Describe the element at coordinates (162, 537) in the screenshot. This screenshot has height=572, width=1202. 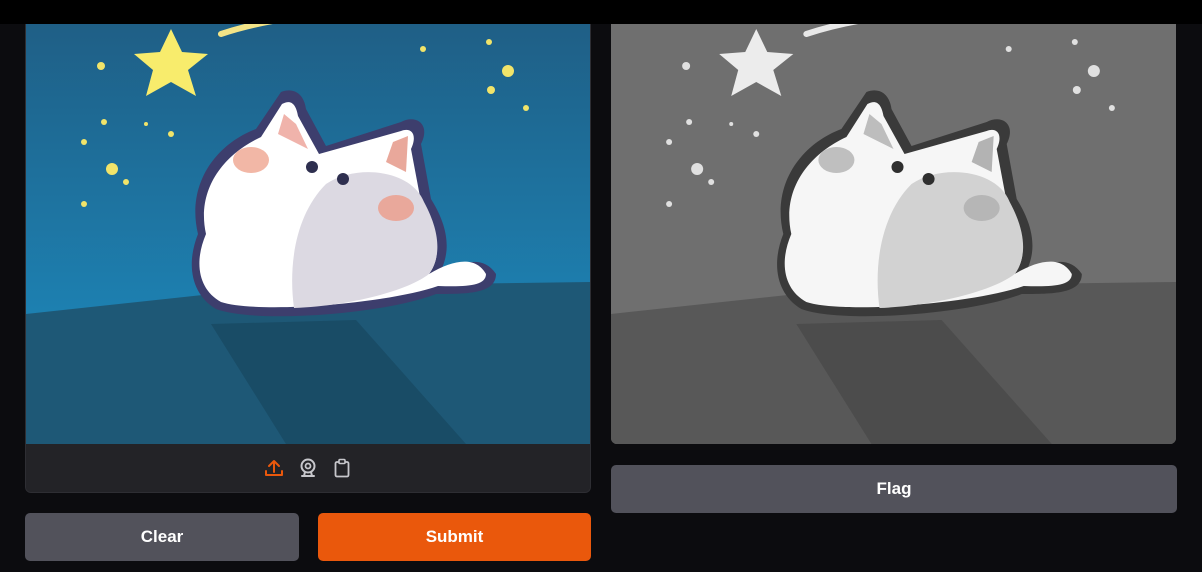
I see `clear-button: Clear` at that location.